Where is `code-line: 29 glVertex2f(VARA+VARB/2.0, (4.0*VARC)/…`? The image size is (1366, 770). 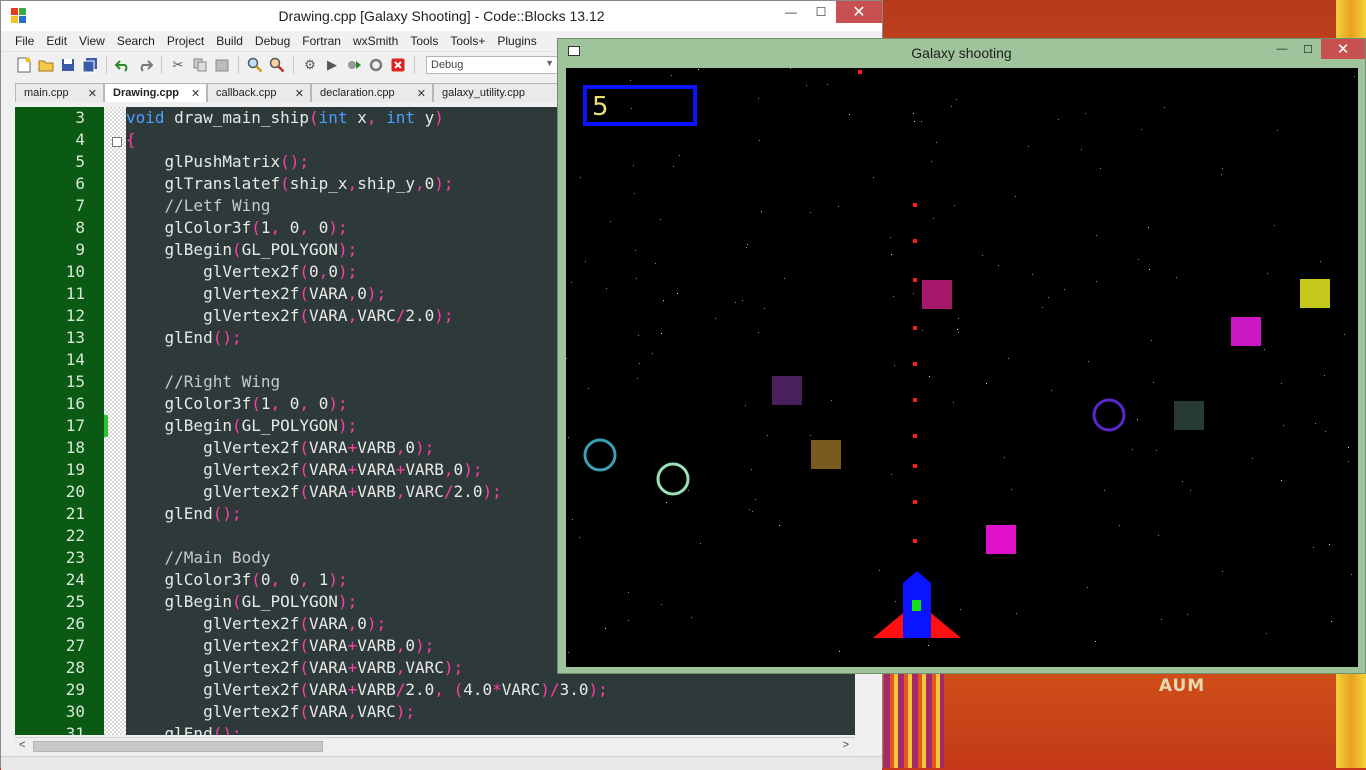 code-line: 29 glVertex2f(VARA+VARB/2.0, (4.0*VARC)/… is located at coordinates (435, 690).